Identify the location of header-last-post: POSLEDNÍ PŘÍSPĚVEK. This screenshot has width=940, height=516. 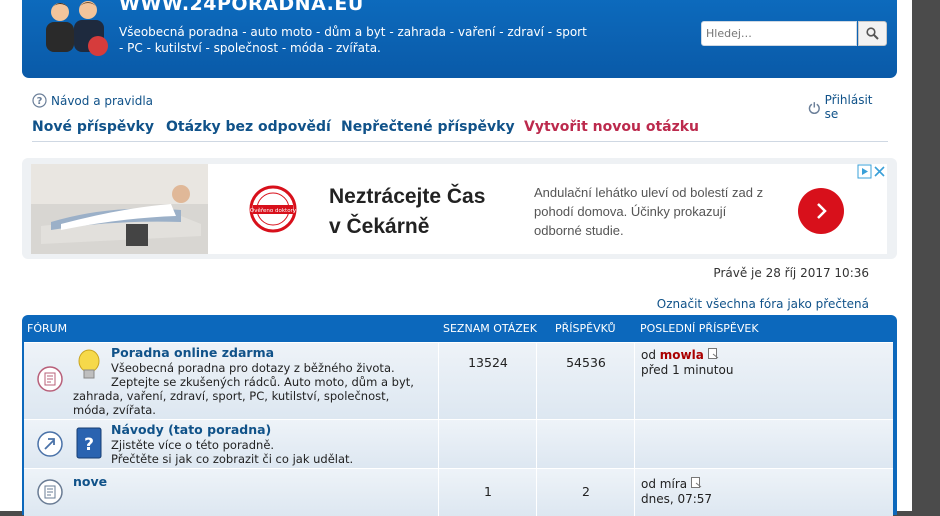
(699, 328).